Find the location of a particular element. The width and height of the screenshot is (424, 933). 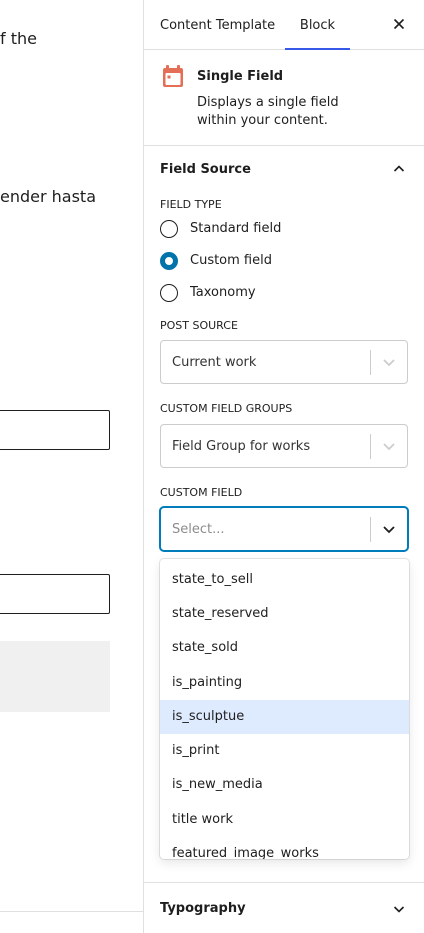

tab-block: Block is located at coordinates (317, 25).